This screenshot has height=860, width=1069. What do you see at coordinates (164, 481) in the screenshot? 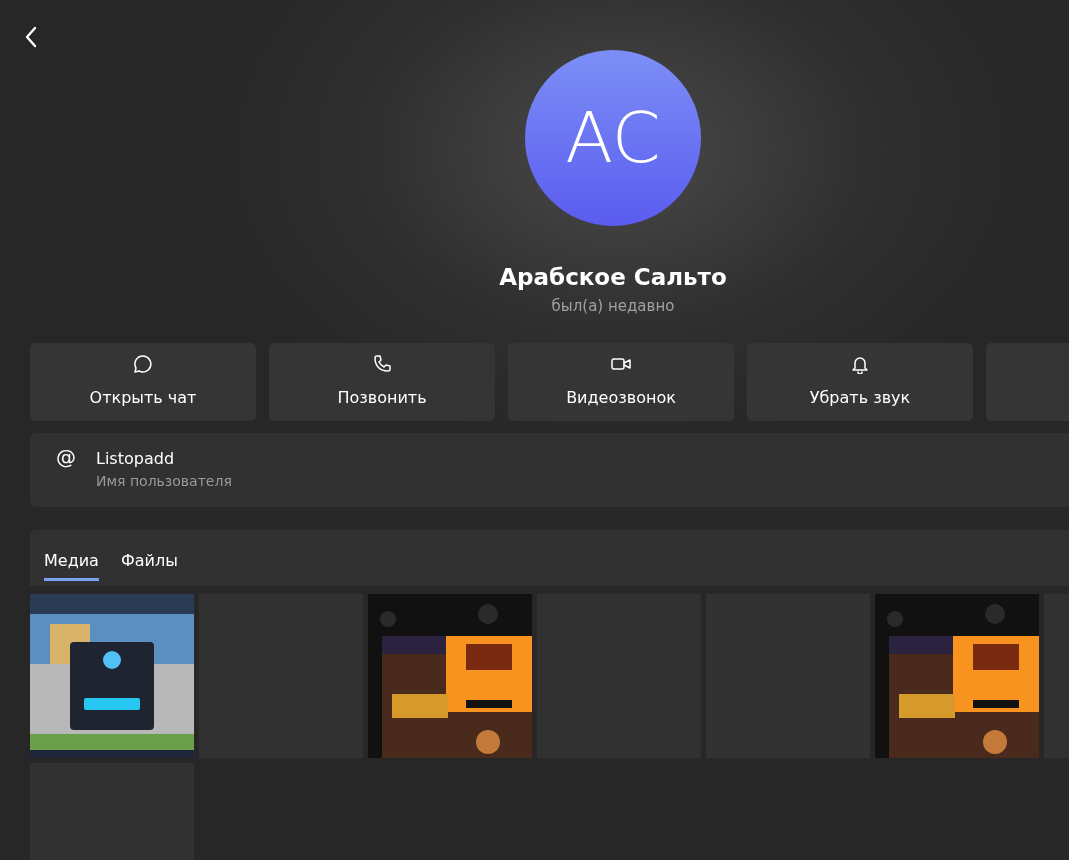
I see `username-caption: Имя пользователя` at bounding box center [164, 481].